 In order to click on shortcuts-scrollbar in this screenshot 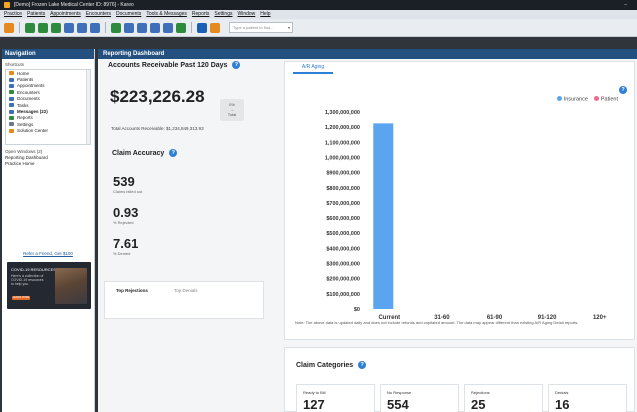, I will do `click(88, 107)`.